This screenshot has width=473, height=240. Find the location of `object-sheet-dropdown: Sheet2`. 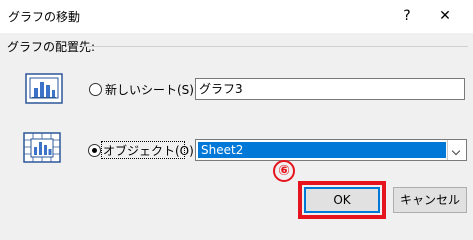

object-sheet-dropdown: Sheet2 is located at coordinates (331, 150).